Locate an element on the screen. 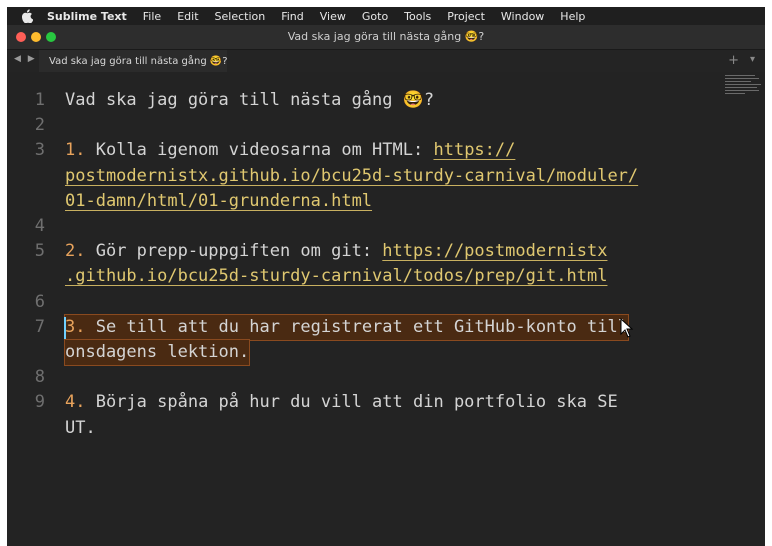 The height and width of the screenshot is (546, 772). text-span: Kolla igenom videosarna om HTML: is located at coordinates (259, 150).